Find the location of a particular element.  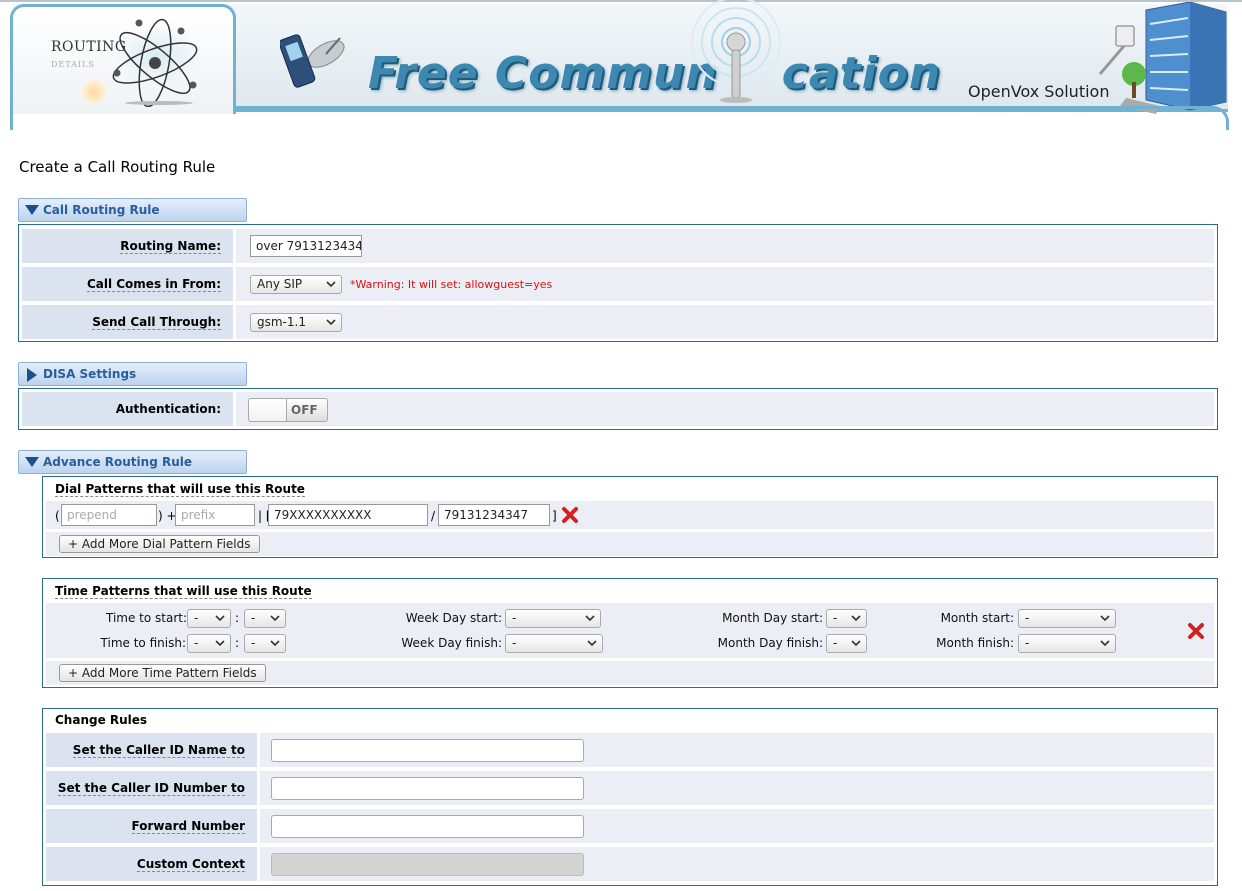

week-start-select: - is located at coordinates (553, 618).